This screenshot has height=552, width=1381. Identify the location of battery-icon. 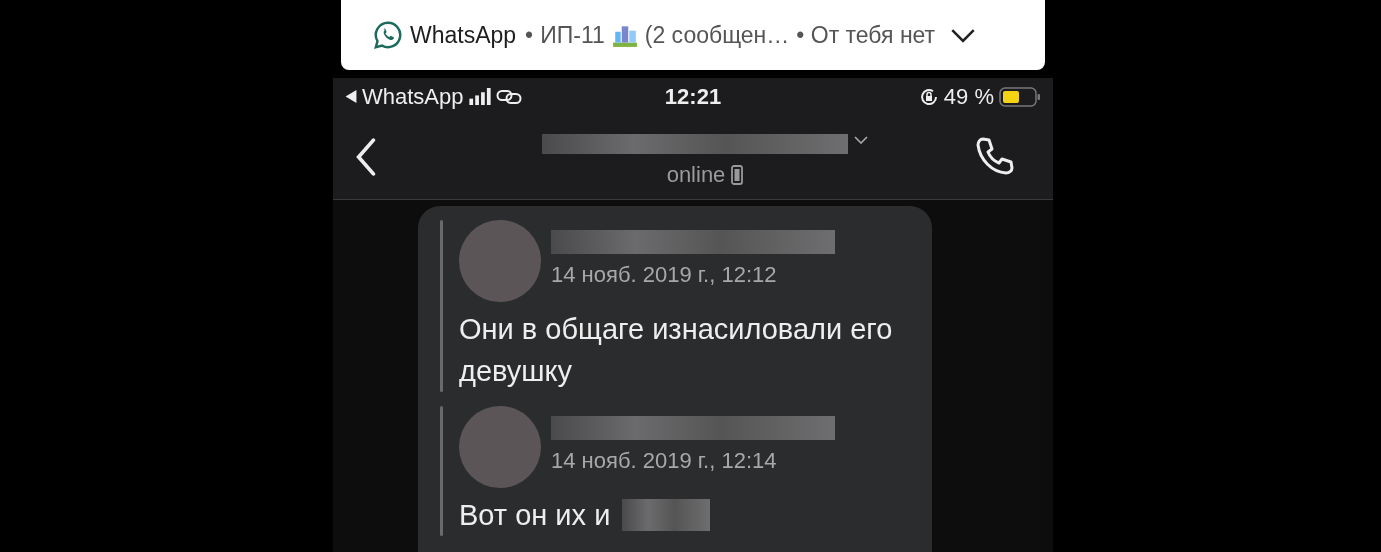
(1020, 96).